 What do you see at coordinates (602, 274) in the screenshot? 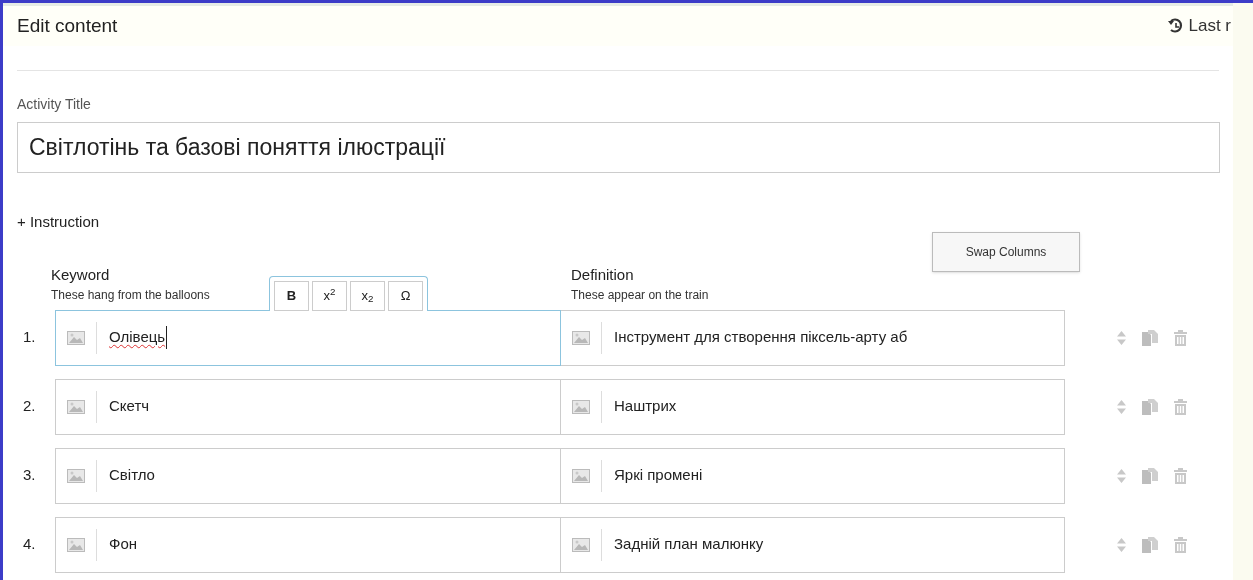
I see `column-title: Definition` at bounding box center [602, 274].